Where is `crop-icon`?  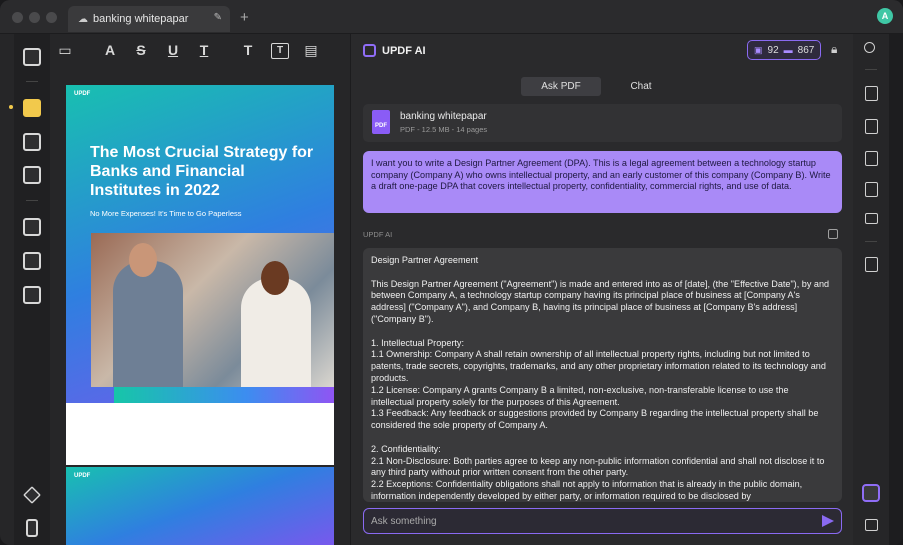
crop-icon is located at coordinates (32, 261).